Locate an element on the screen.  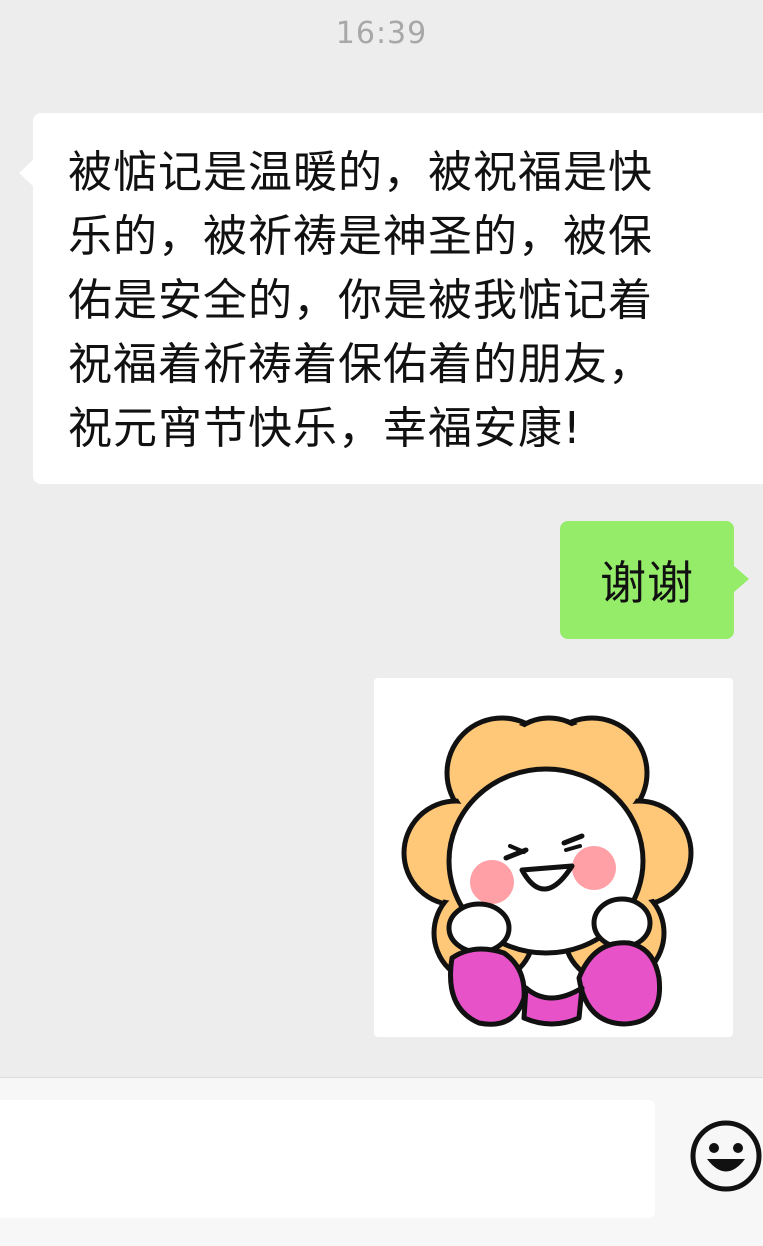
outgoing-message-text: 谢谢 is located at coordinates (647, 583).